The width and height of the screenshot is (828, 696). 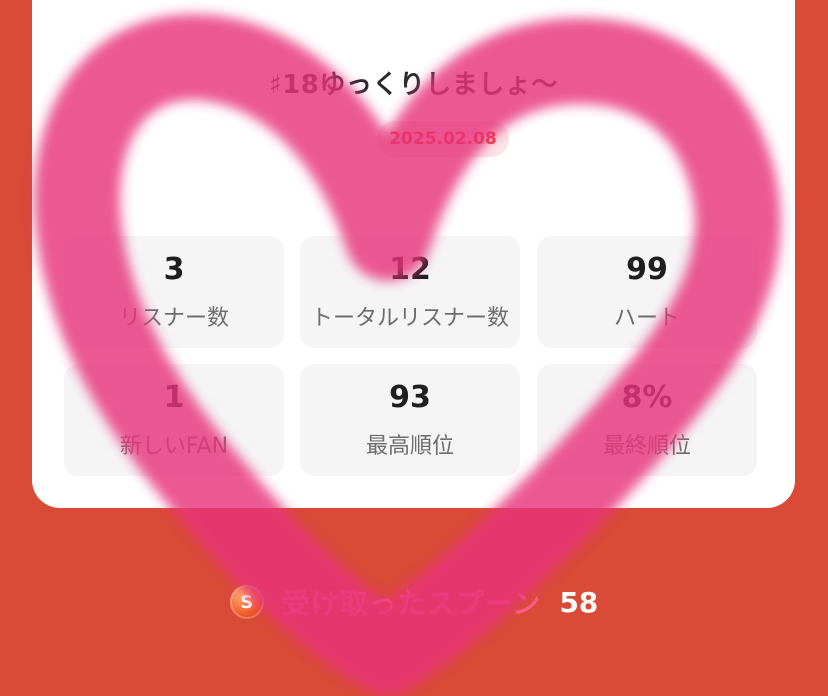 I want to click on received-spoons-label: 受け取ったスプーン, so click(x=411, y=603).